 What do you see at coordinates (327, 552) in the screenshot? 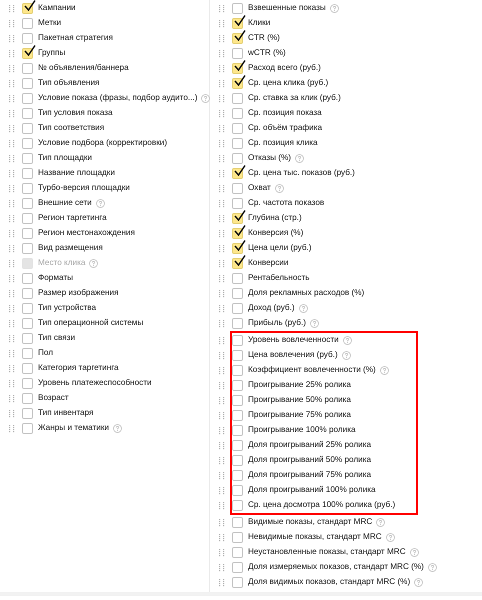
I see `option-label: Неустановленные показы, стандарт MRC` at bounding box center [327, 552].